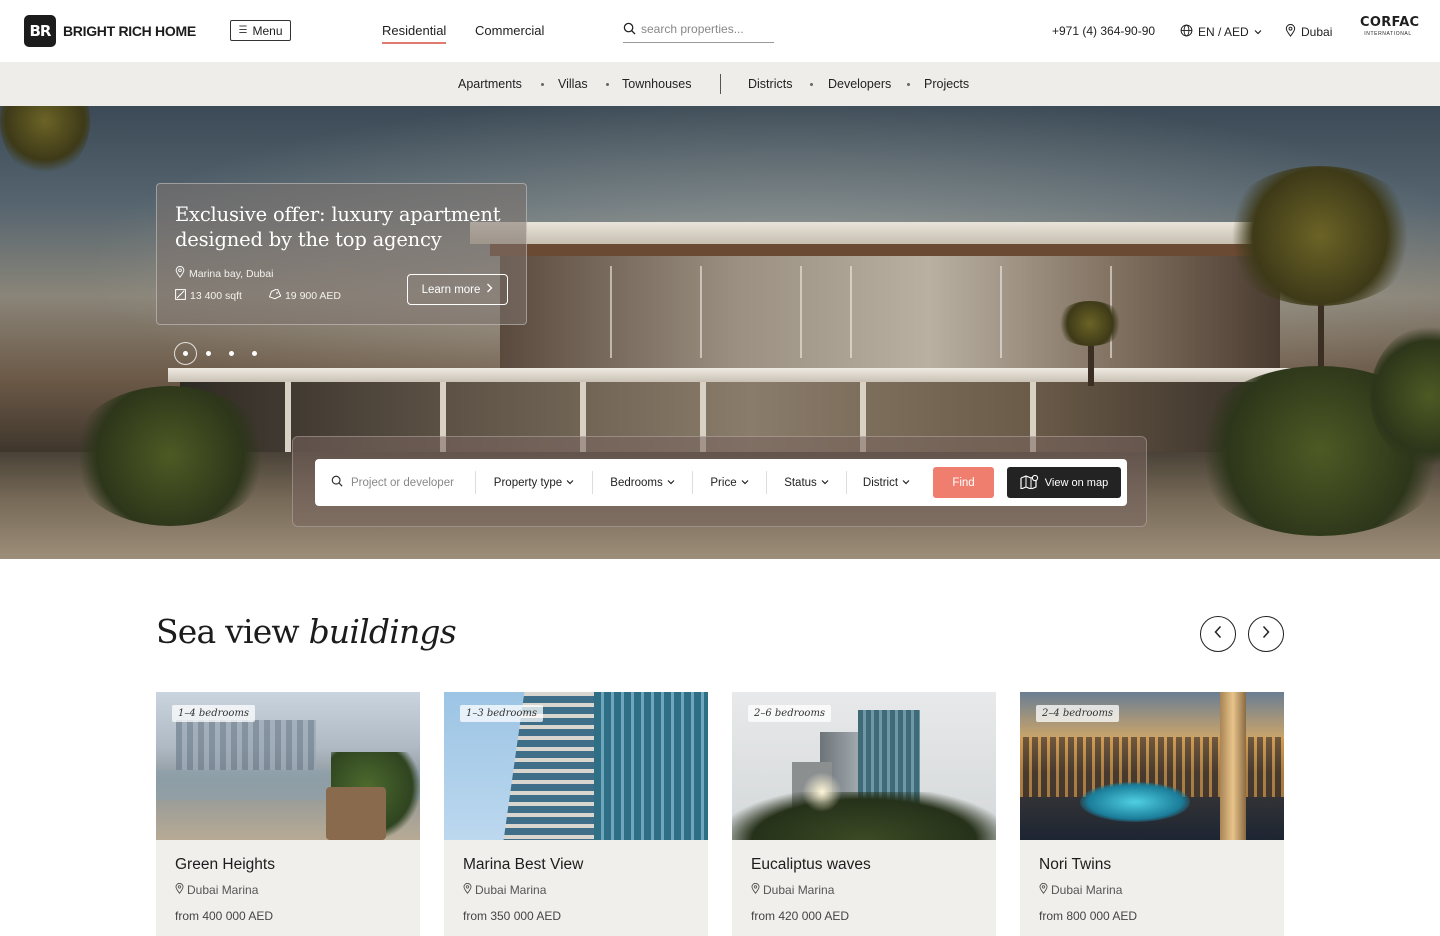 Image resolution: width=1440 pixels, height=936 pixels. I want to click on status-select: Status, so click(806, 482).